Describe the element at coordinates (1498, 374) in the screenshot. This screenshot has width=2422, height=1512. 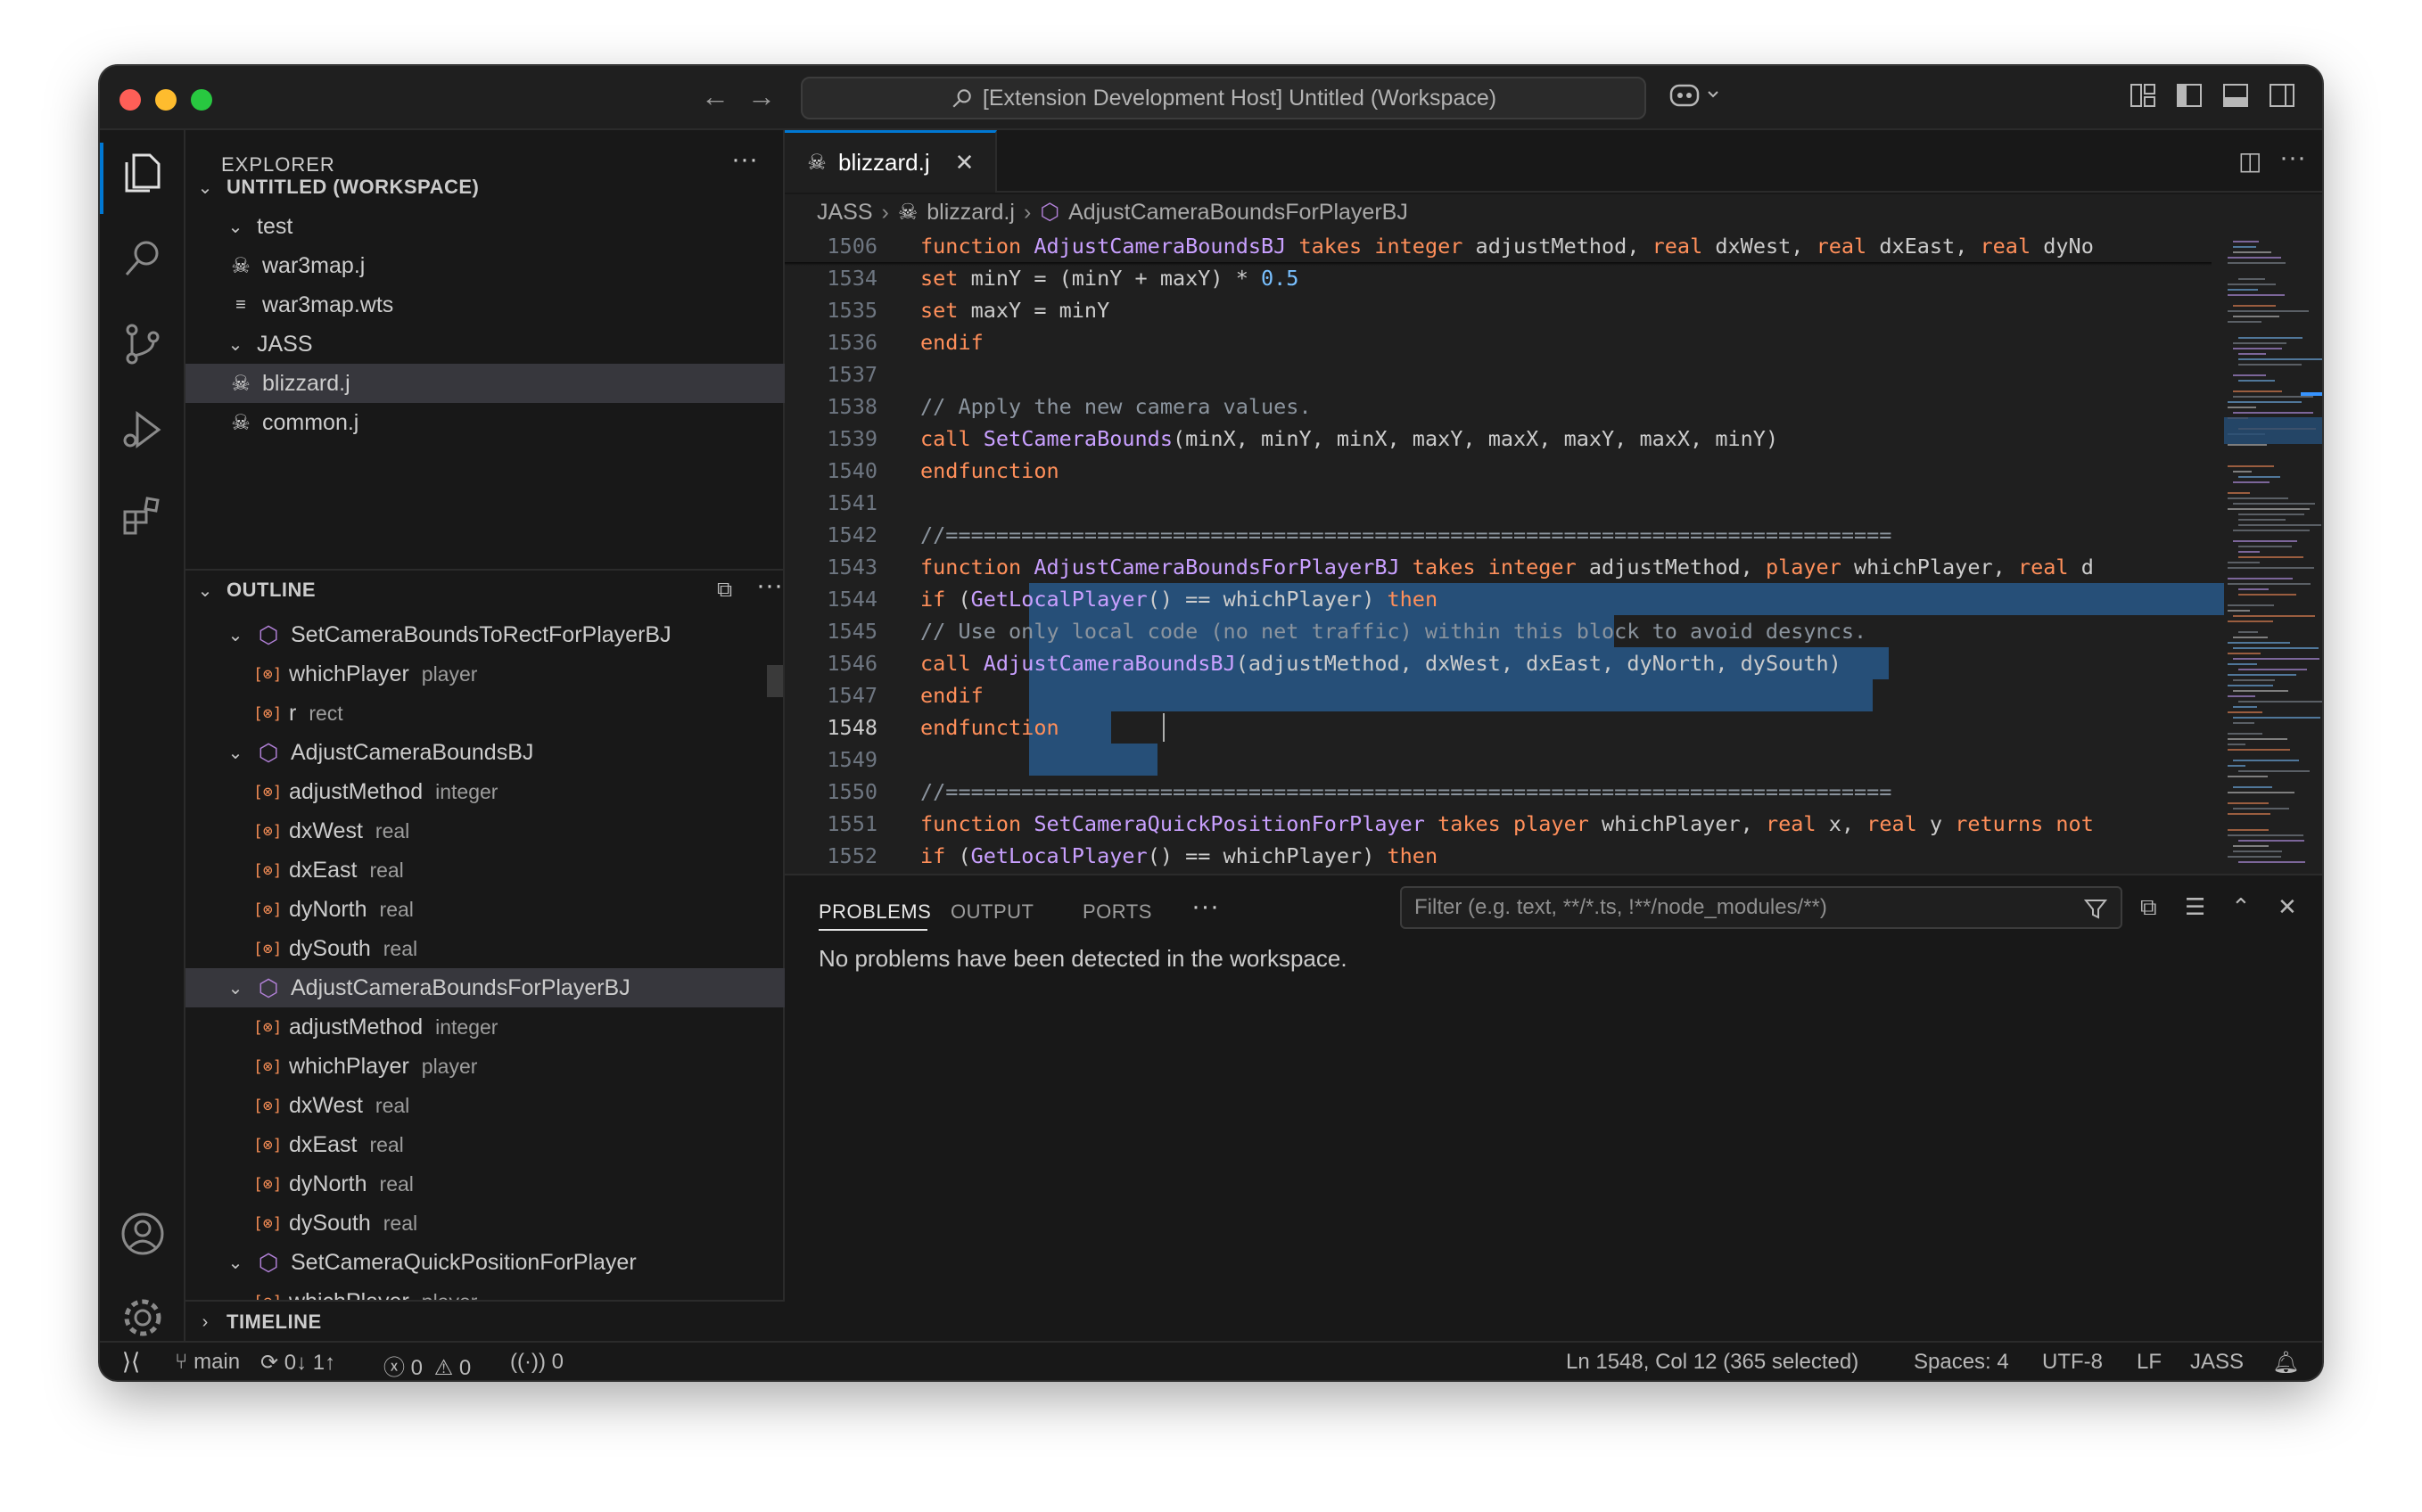
I see `code-line: 1537` at that location.